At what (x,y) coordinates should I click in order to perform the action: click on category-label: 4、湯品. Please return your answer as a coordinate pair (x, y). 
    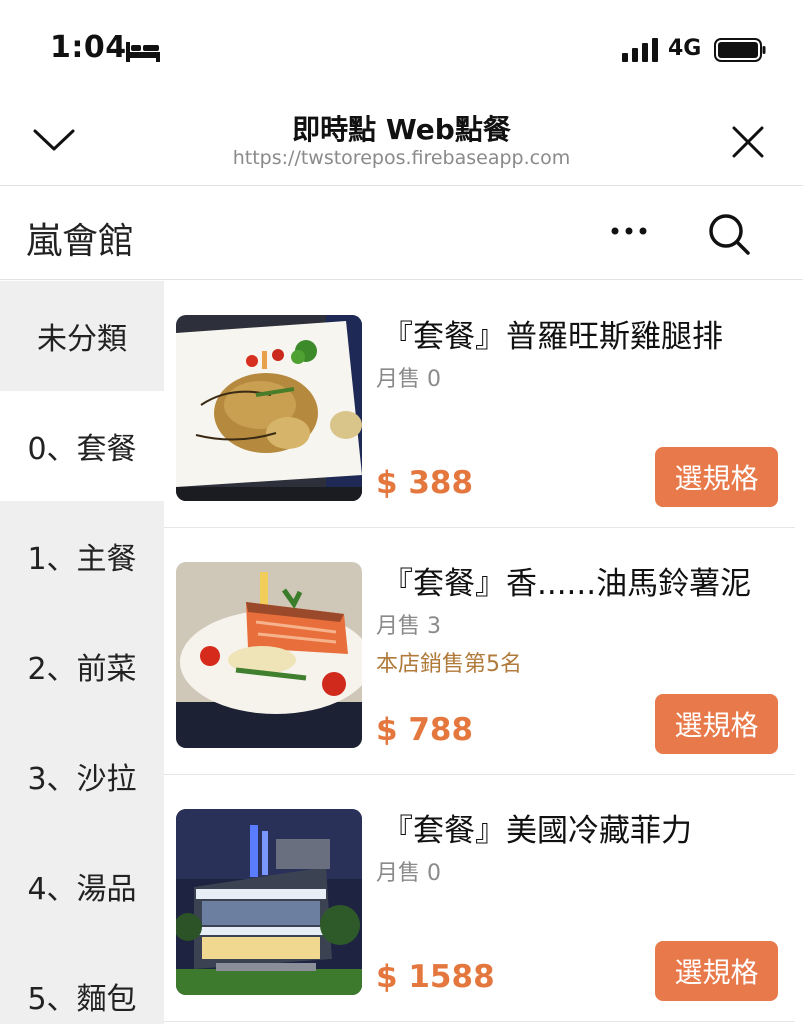
    Looking at the image, I should click on (82, 889).